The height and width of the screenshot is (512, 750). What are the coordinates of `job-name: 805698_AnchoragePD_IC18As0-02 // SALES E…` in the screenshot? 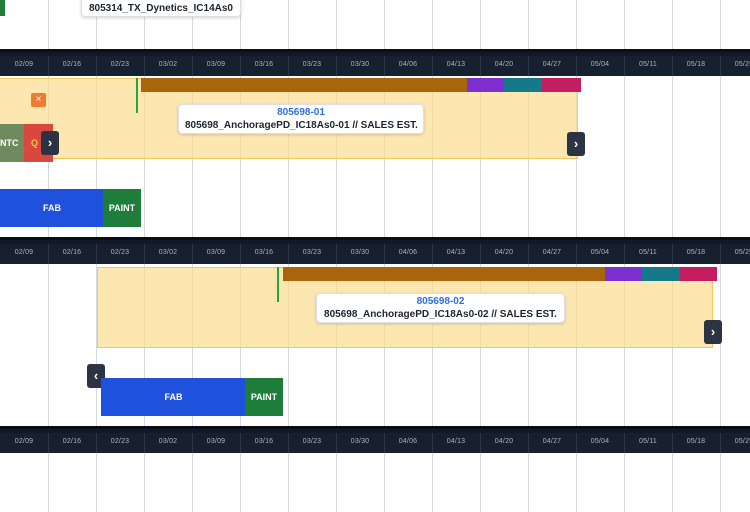 It's located at (440, 314).